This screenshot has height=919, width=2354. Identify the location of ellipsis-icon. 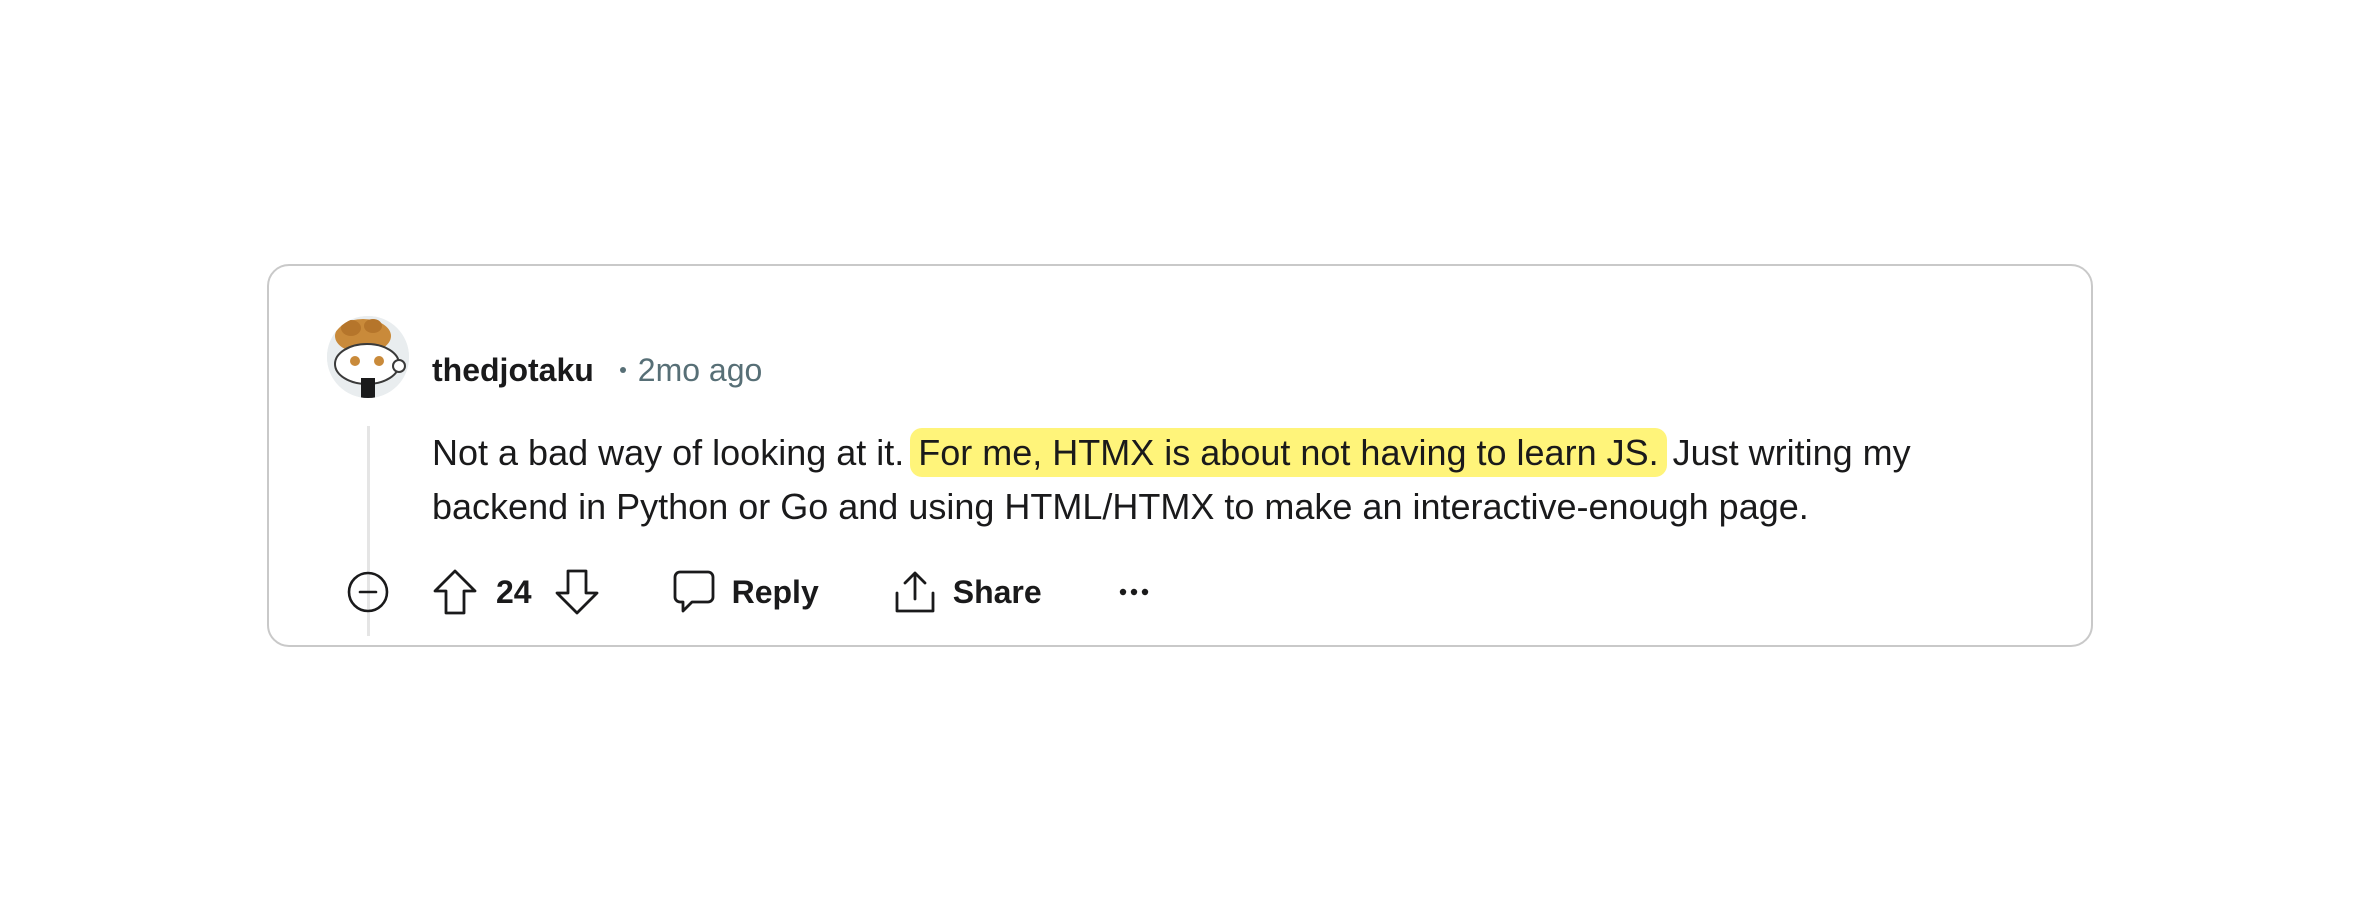
(1133, 592).